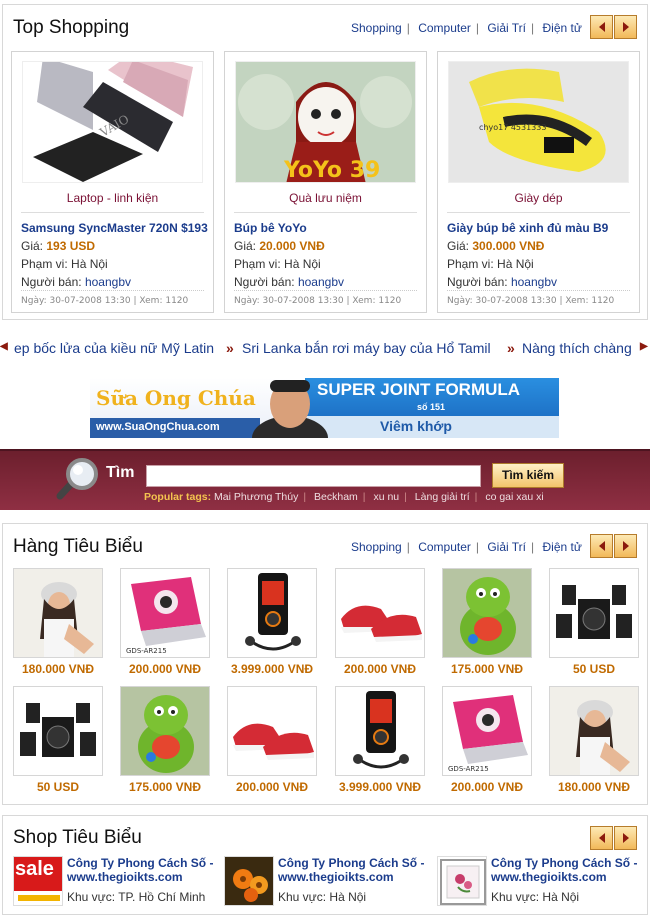 The height and width of the screenshot is (916, 650). Describe the element at coordinates (114, 348) in the screenshot. I see `ticker-item: ep bốc lửa của kiều nữ Mỹ Latin` at that location.